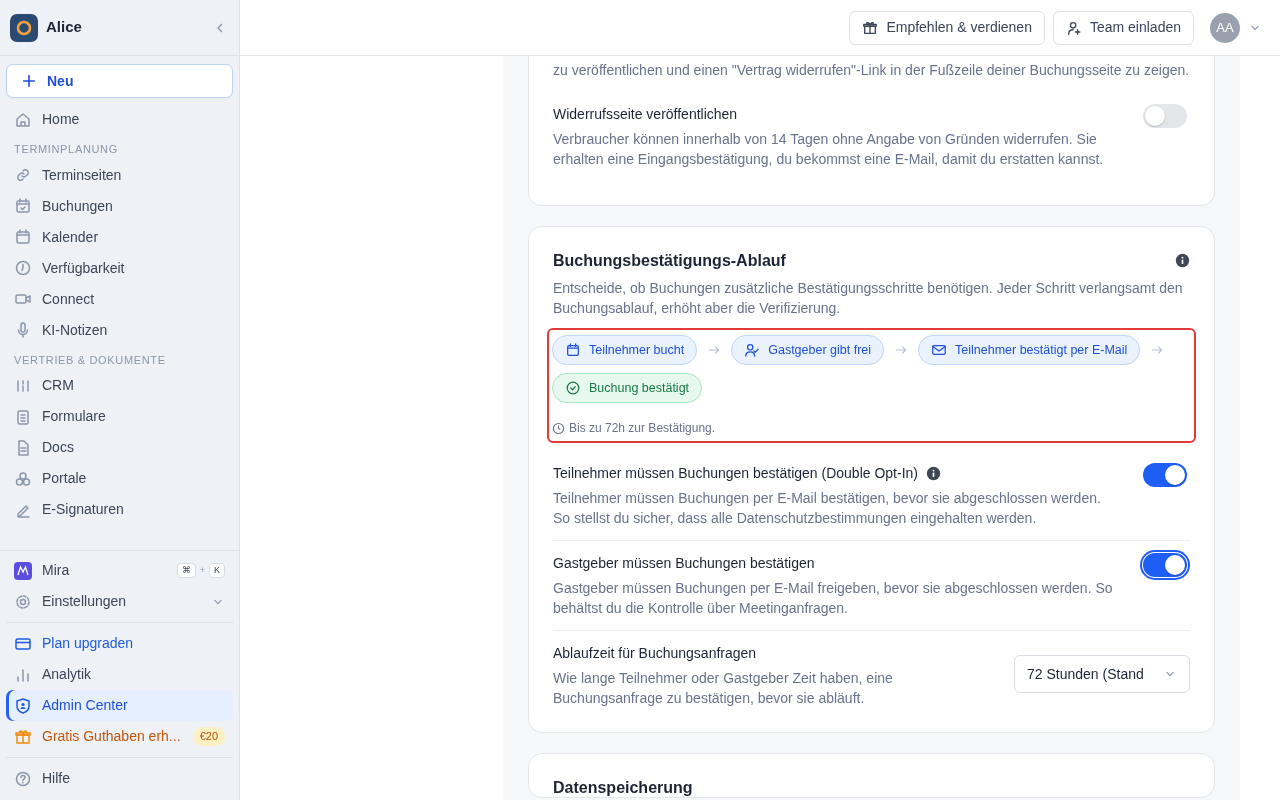 Image resolution: width=1280 pixels, height=800 pixels. I want to click on header-button: Empfehlen & verdienen, so click(947, 27).